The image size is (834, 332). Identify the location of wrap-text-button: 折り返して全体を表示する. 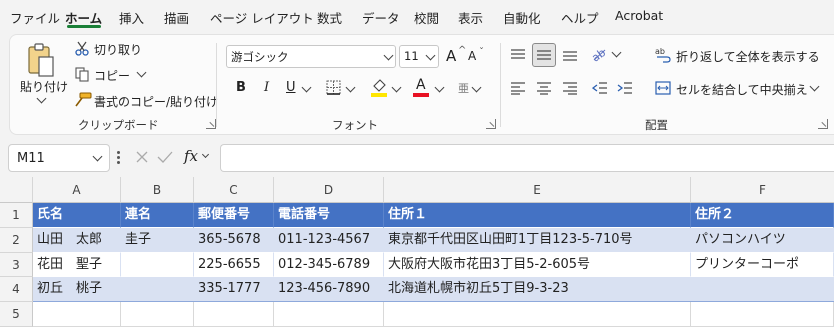
(748, 56).